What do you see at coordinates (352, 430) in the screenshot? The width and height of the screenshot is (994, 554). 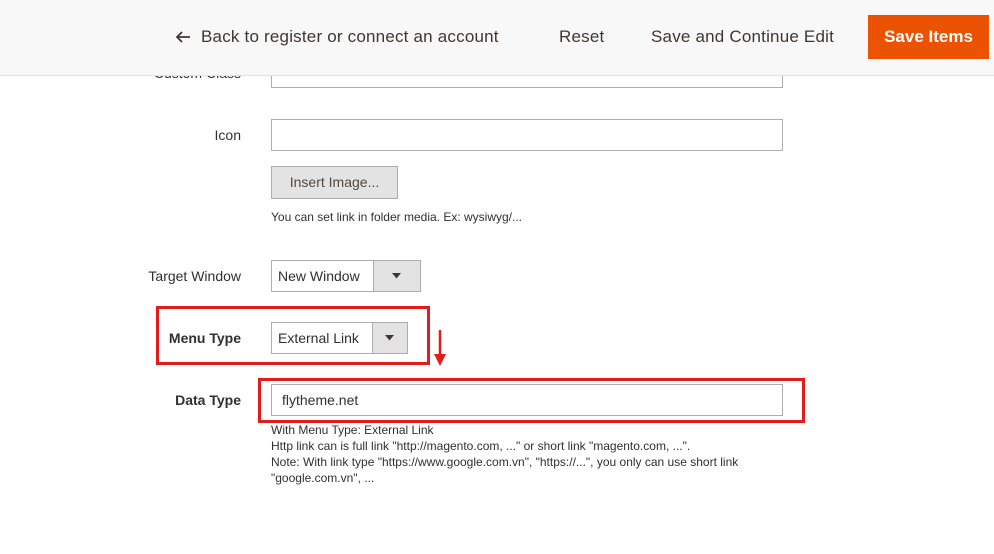 I see `note-line: With Menu Type: External Link` at bounding box center [352, 430].